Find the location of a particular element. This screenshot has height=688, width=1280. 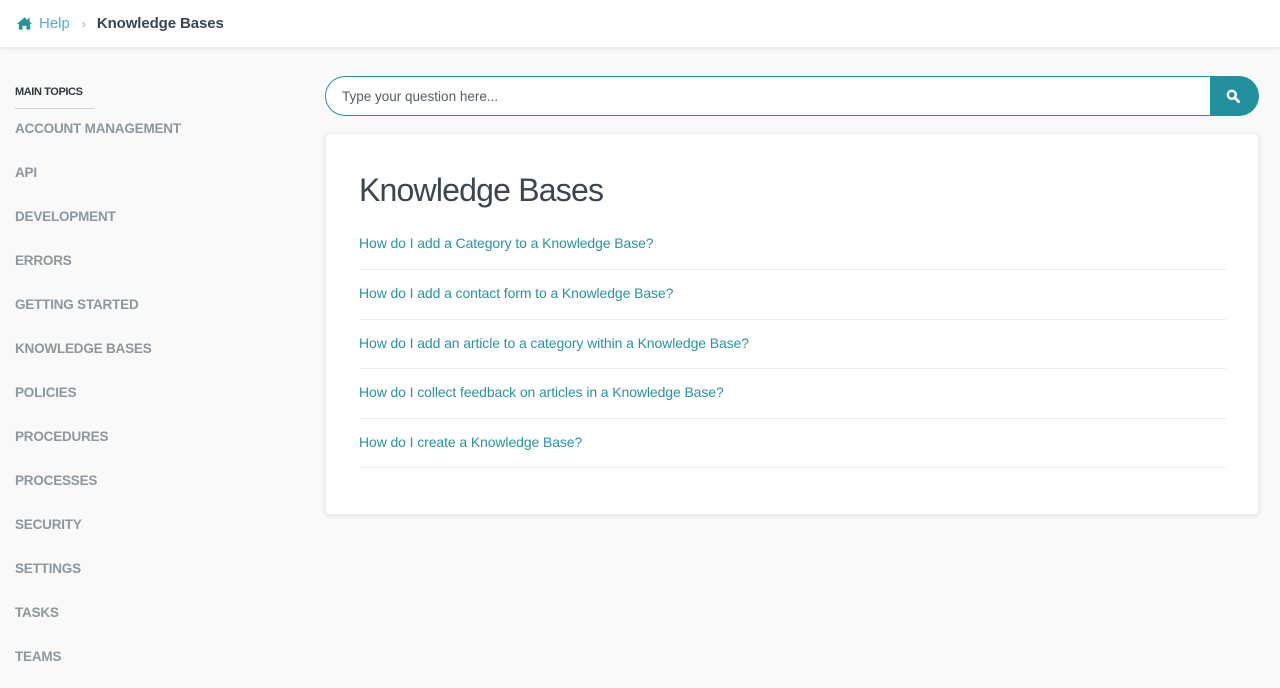

search-button is located at coordinates (1234, 96).